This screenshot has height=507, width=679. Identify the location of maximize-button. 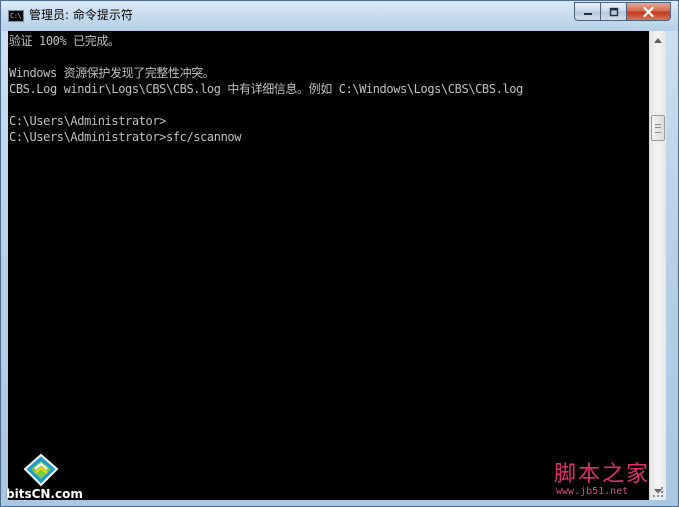
(614, 11).